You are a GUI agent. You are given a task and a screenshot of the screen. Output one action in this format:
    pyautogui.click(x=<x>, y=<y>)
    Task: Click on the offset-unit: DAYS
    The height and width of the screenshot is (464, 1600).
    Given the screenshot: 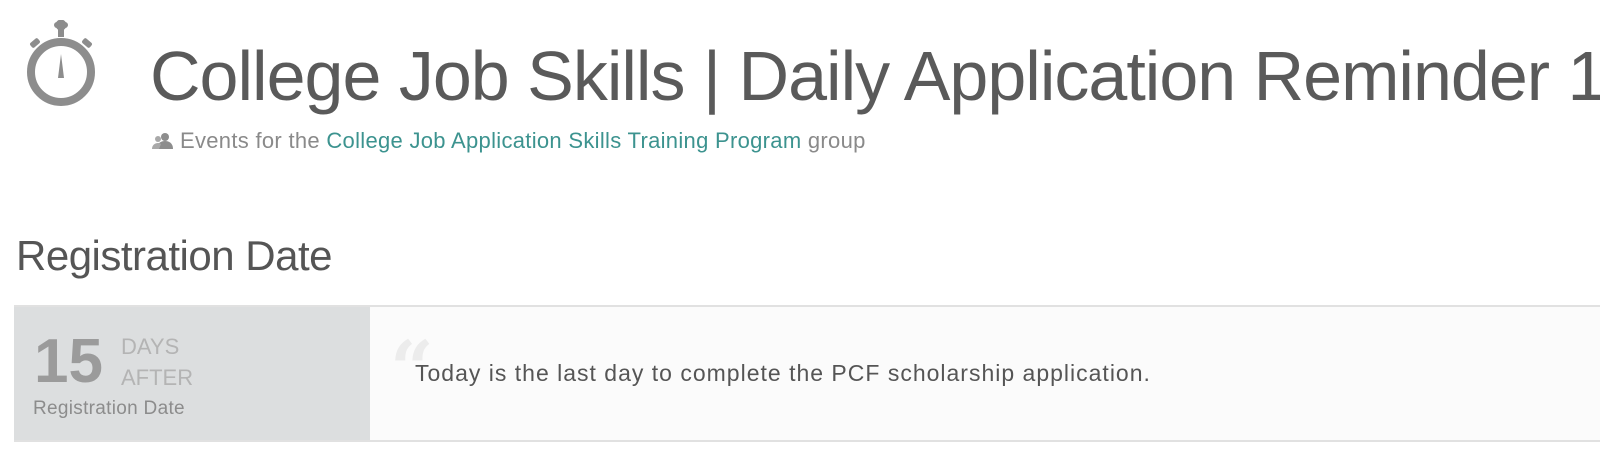 What is the action you would take?
    pyautogui.click(x=150, y=346)
    